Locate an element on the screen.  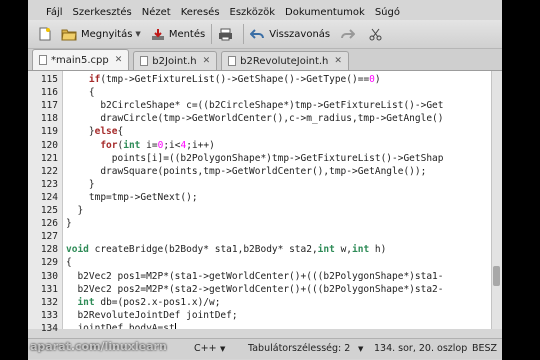
line-number: 122 is located at coordinates (49, 171).